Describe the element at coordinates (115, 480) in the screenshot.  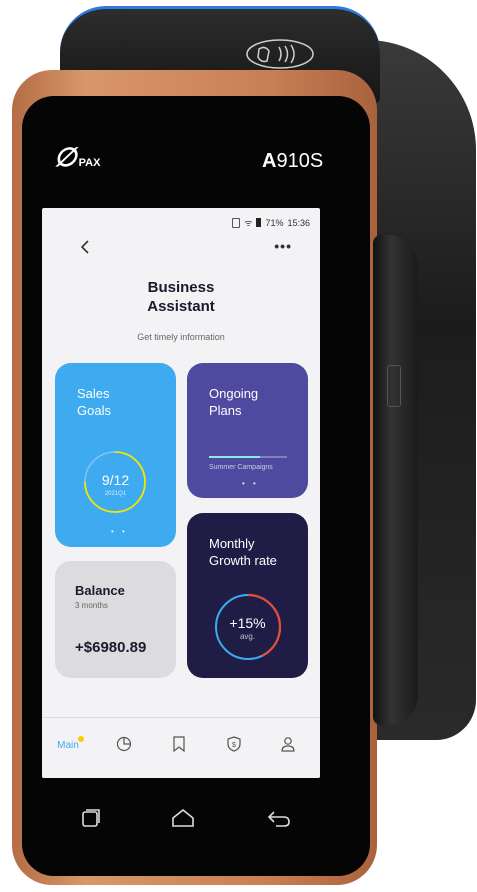
I see `sales-value: 9/12` at that location.